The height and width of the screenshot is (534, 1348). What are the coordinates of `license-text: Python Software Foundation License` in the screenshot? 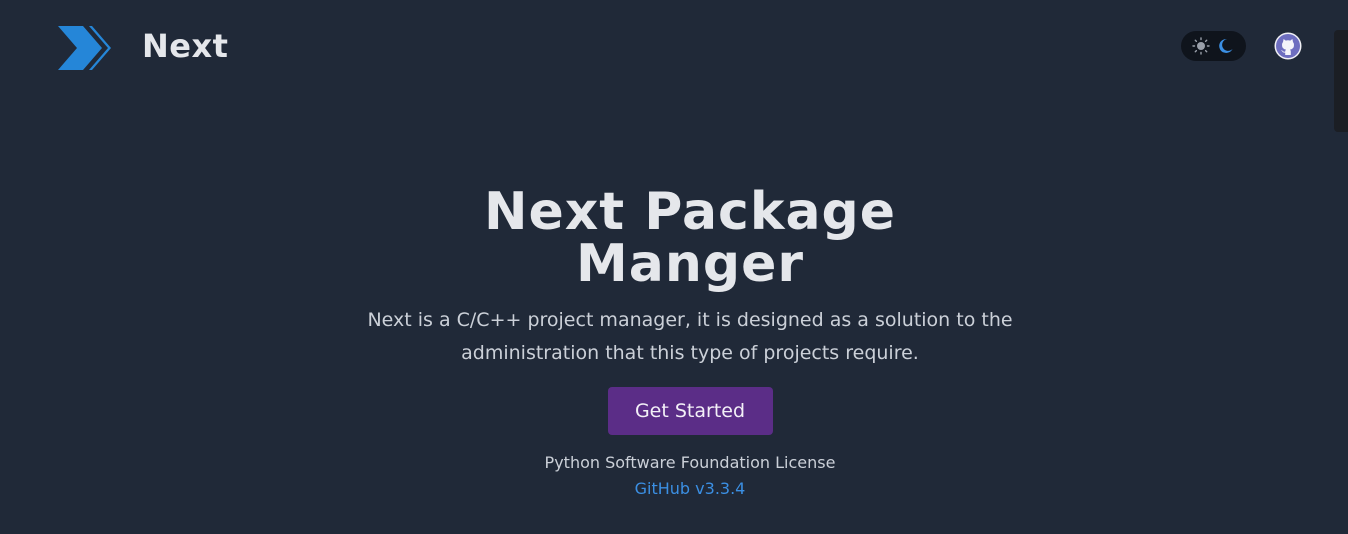 It's located at (690, 462).